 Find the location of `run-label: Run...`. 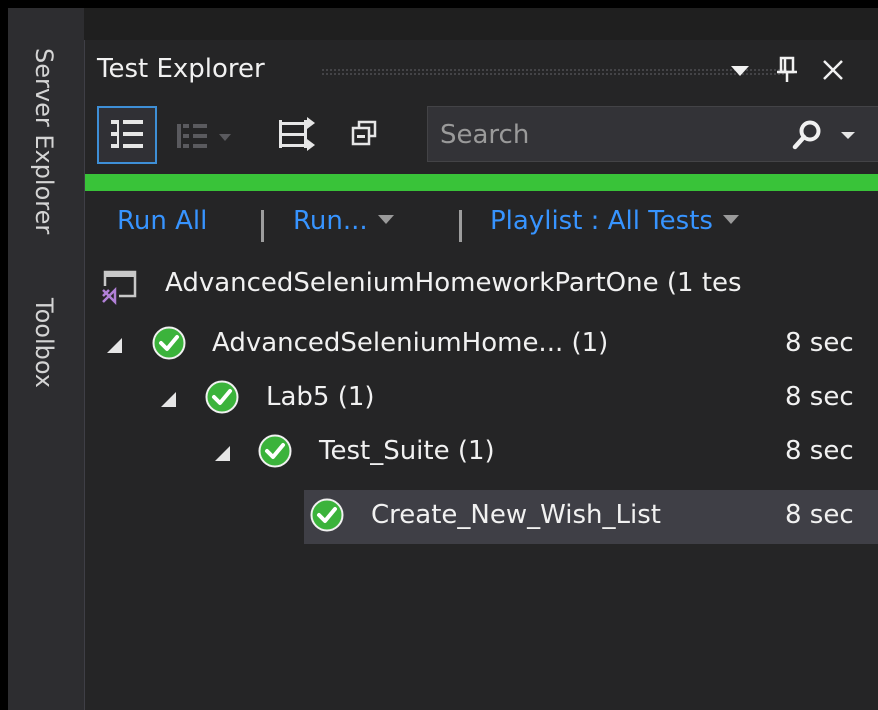

run-label: Run... is located at coordinates (330, 221).